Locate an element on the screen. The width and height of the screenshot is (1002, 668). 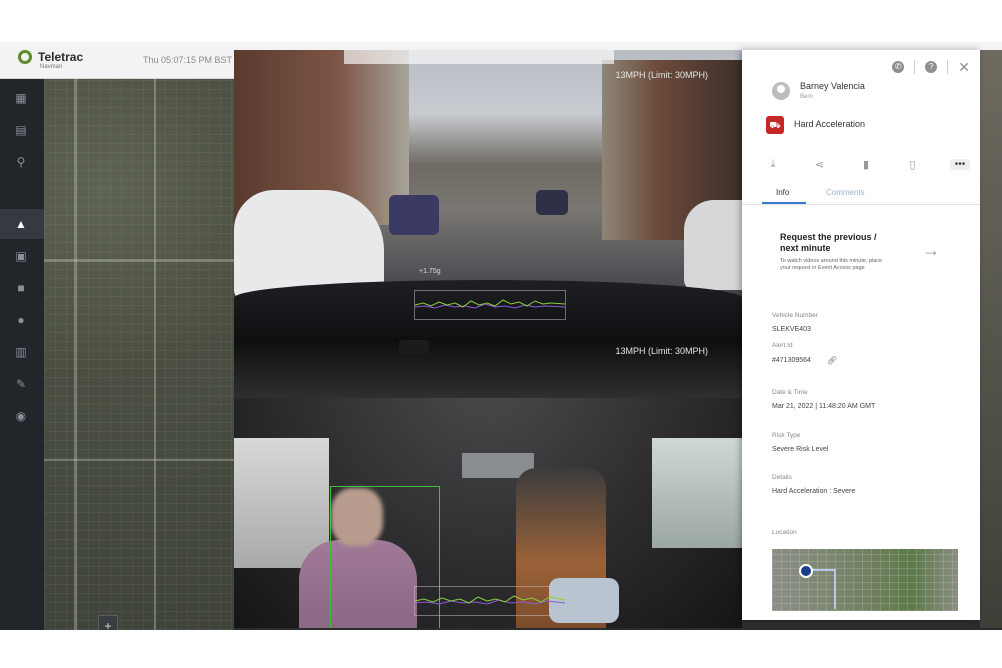
download-icon: ⤓ is located at coordinates (773, 164).